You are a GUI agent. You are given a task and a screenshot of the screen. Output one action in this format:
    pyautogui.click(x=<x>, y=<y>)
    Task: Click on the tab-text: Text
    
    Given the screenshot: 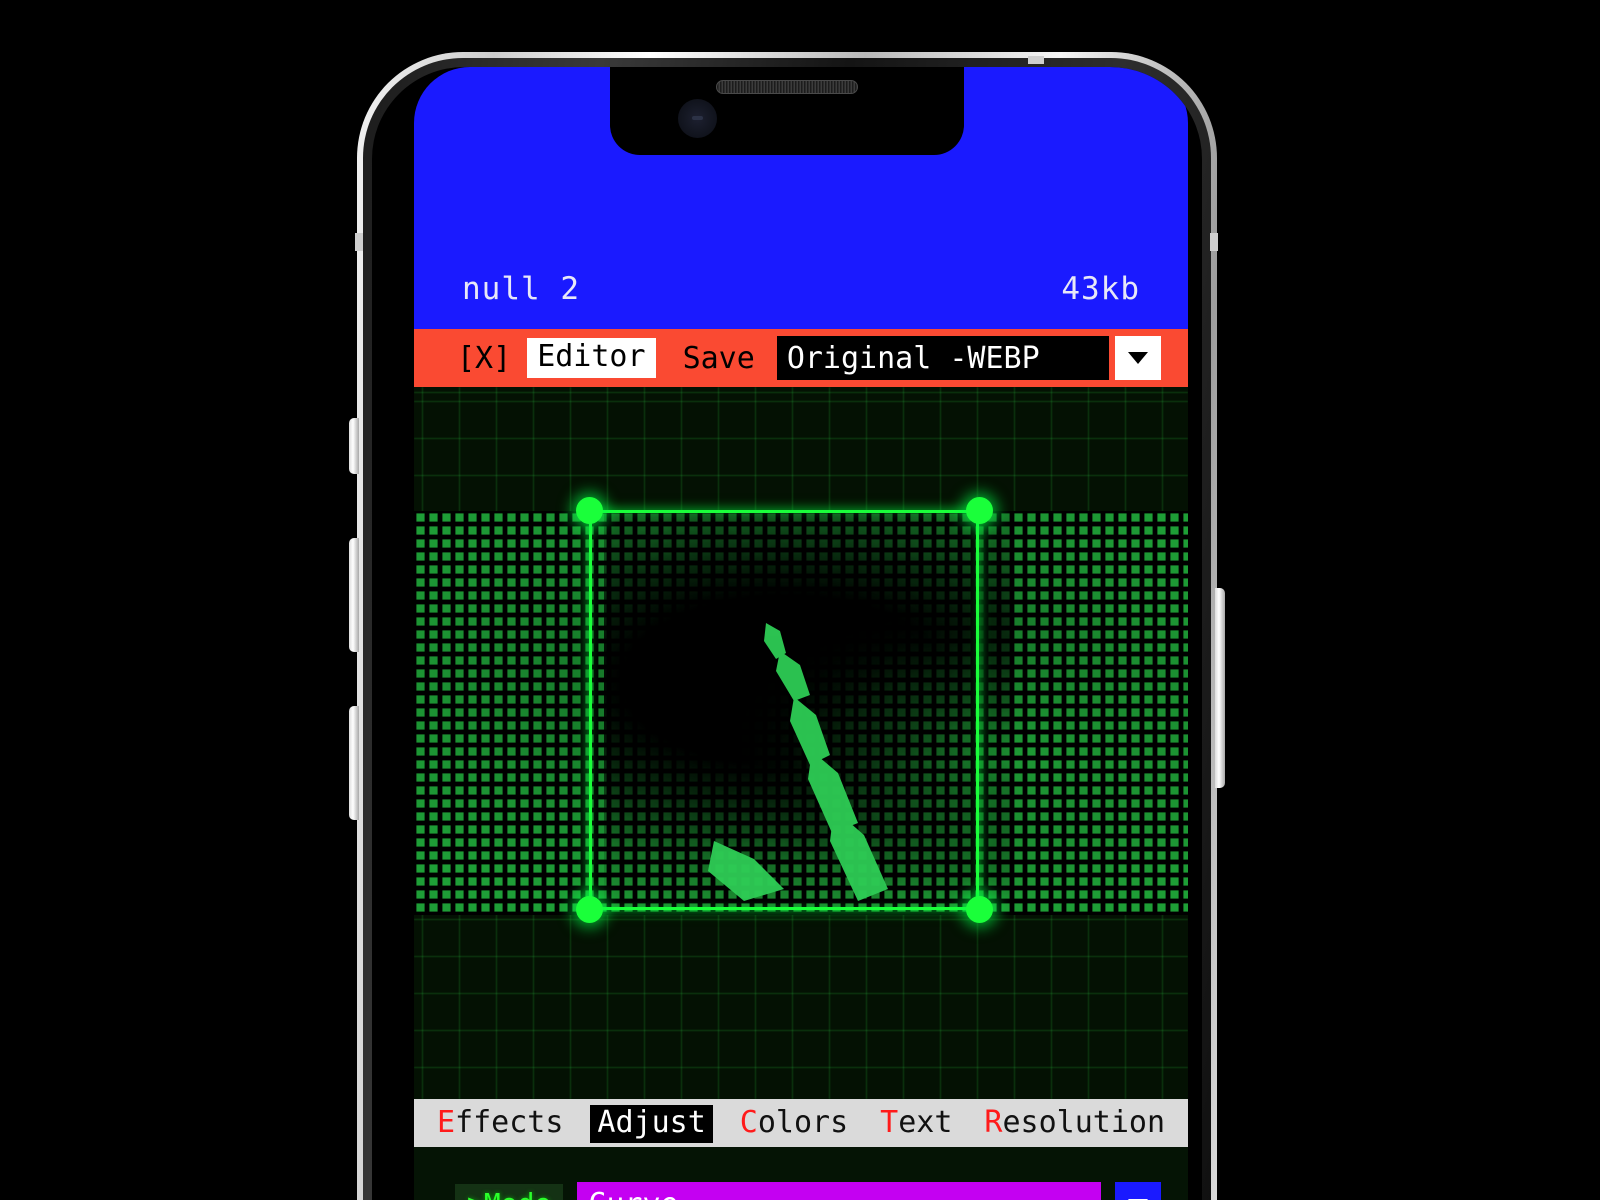 What is the action you would take?
    pyautogui.click(x=916, y=1124)
    